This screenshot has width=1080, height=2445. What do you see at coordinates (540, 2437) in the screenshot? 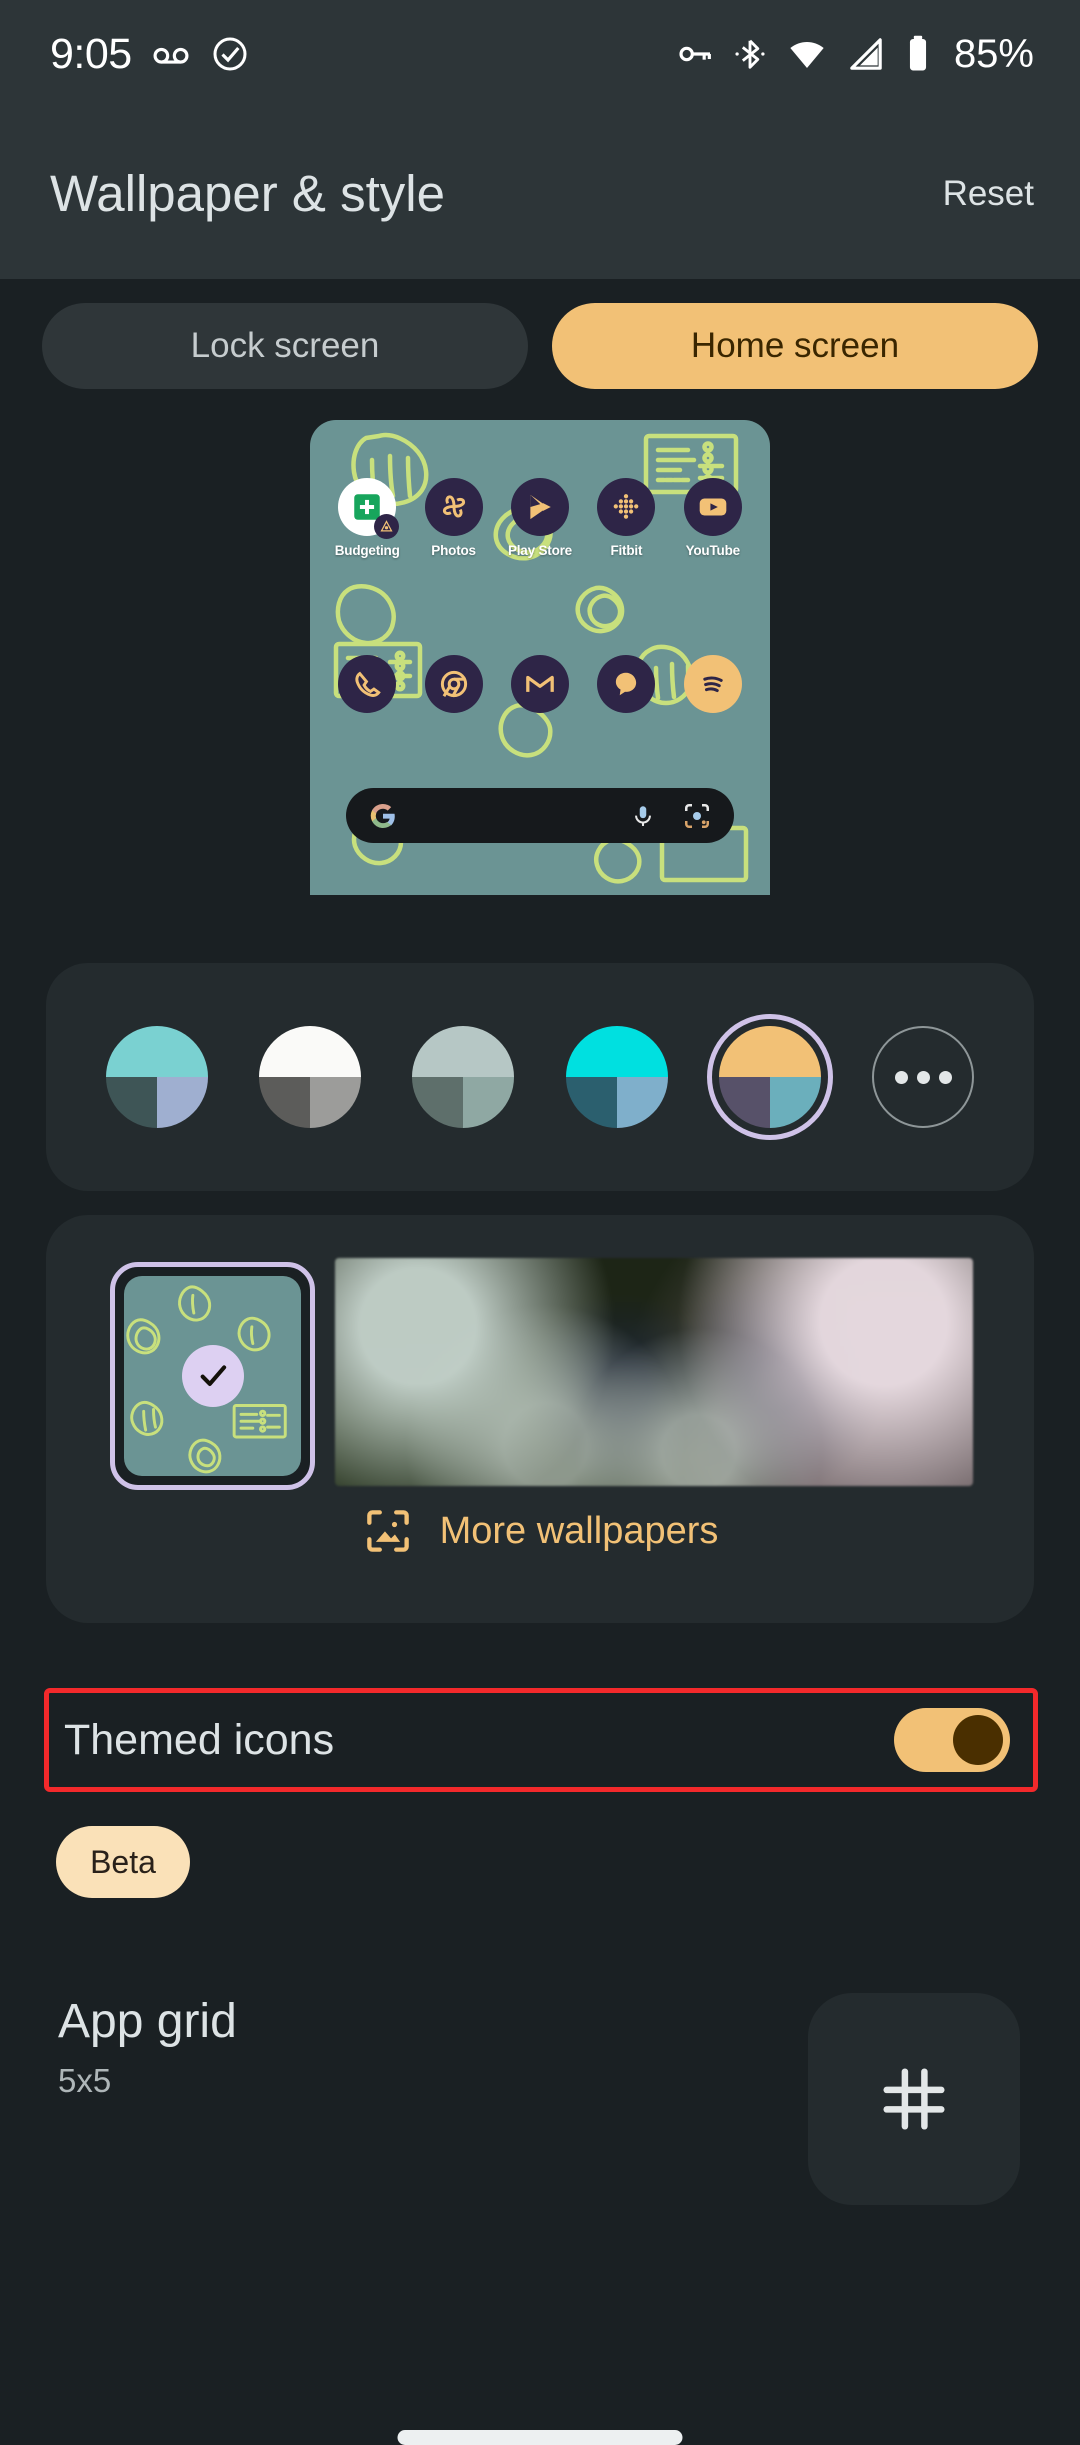
I see `home-gesture-pill` at bounding box center [540, 2437].